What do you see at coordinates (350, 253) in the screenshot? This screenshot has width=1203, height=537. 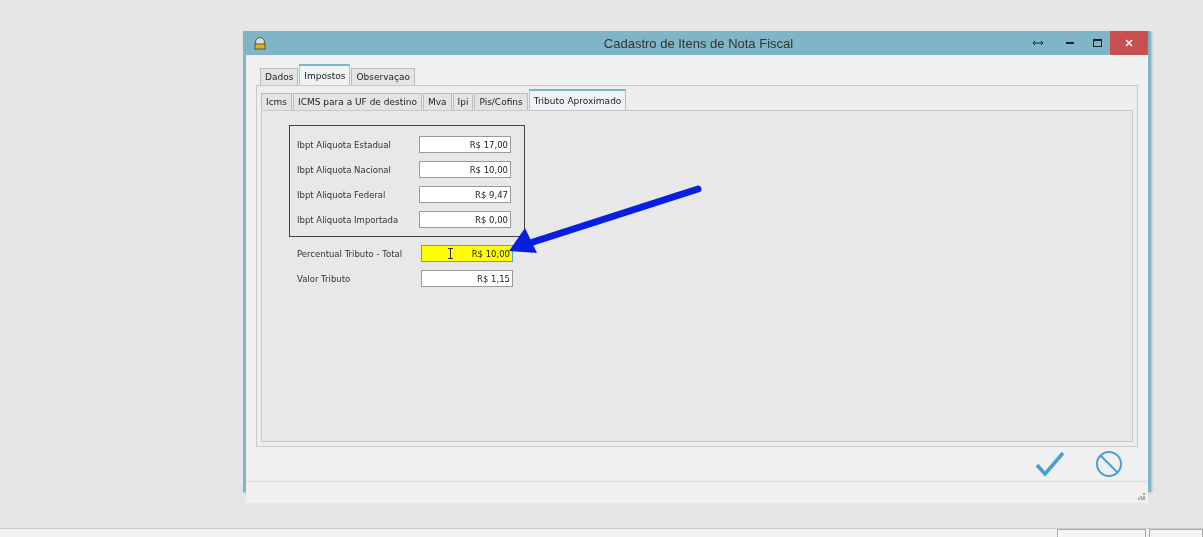 I see `field-label: Percentual Tributo - Total` at bounding box center [350, 253].